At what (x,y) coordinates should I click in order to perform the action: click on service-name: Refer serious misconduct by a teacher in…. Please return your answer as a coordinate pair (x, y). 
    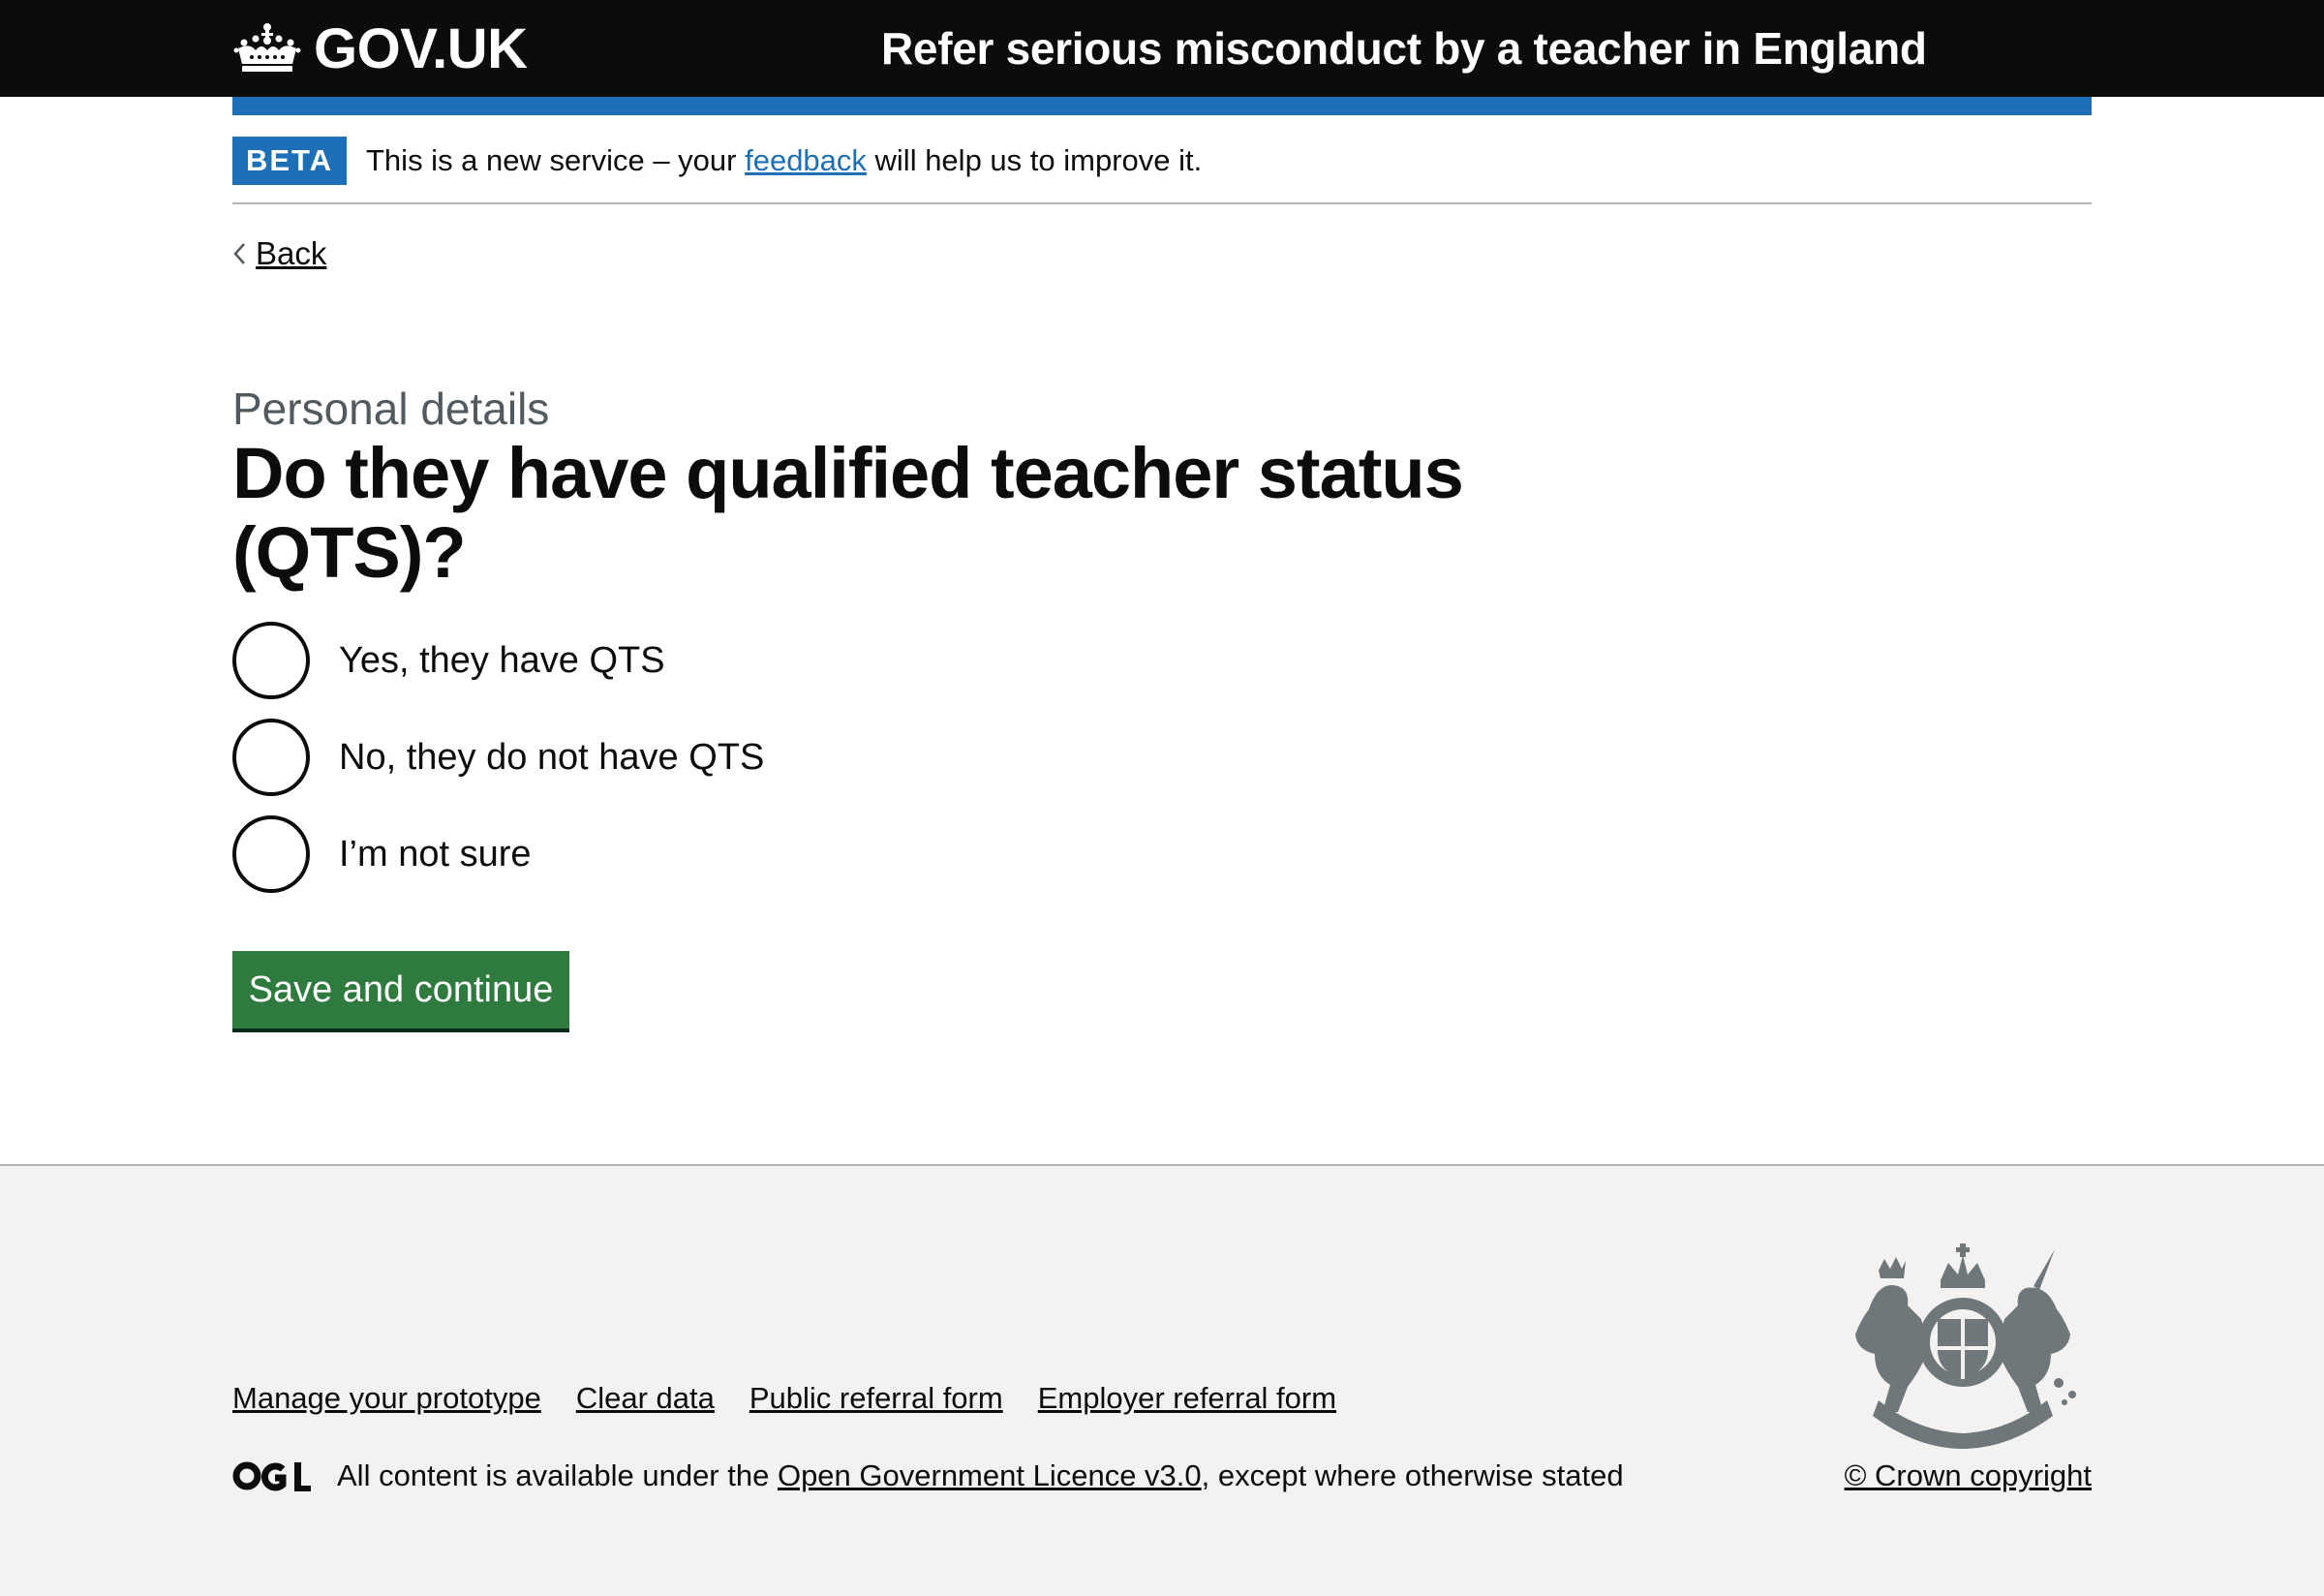
    Looking at the image, I should click on (1404, 48).